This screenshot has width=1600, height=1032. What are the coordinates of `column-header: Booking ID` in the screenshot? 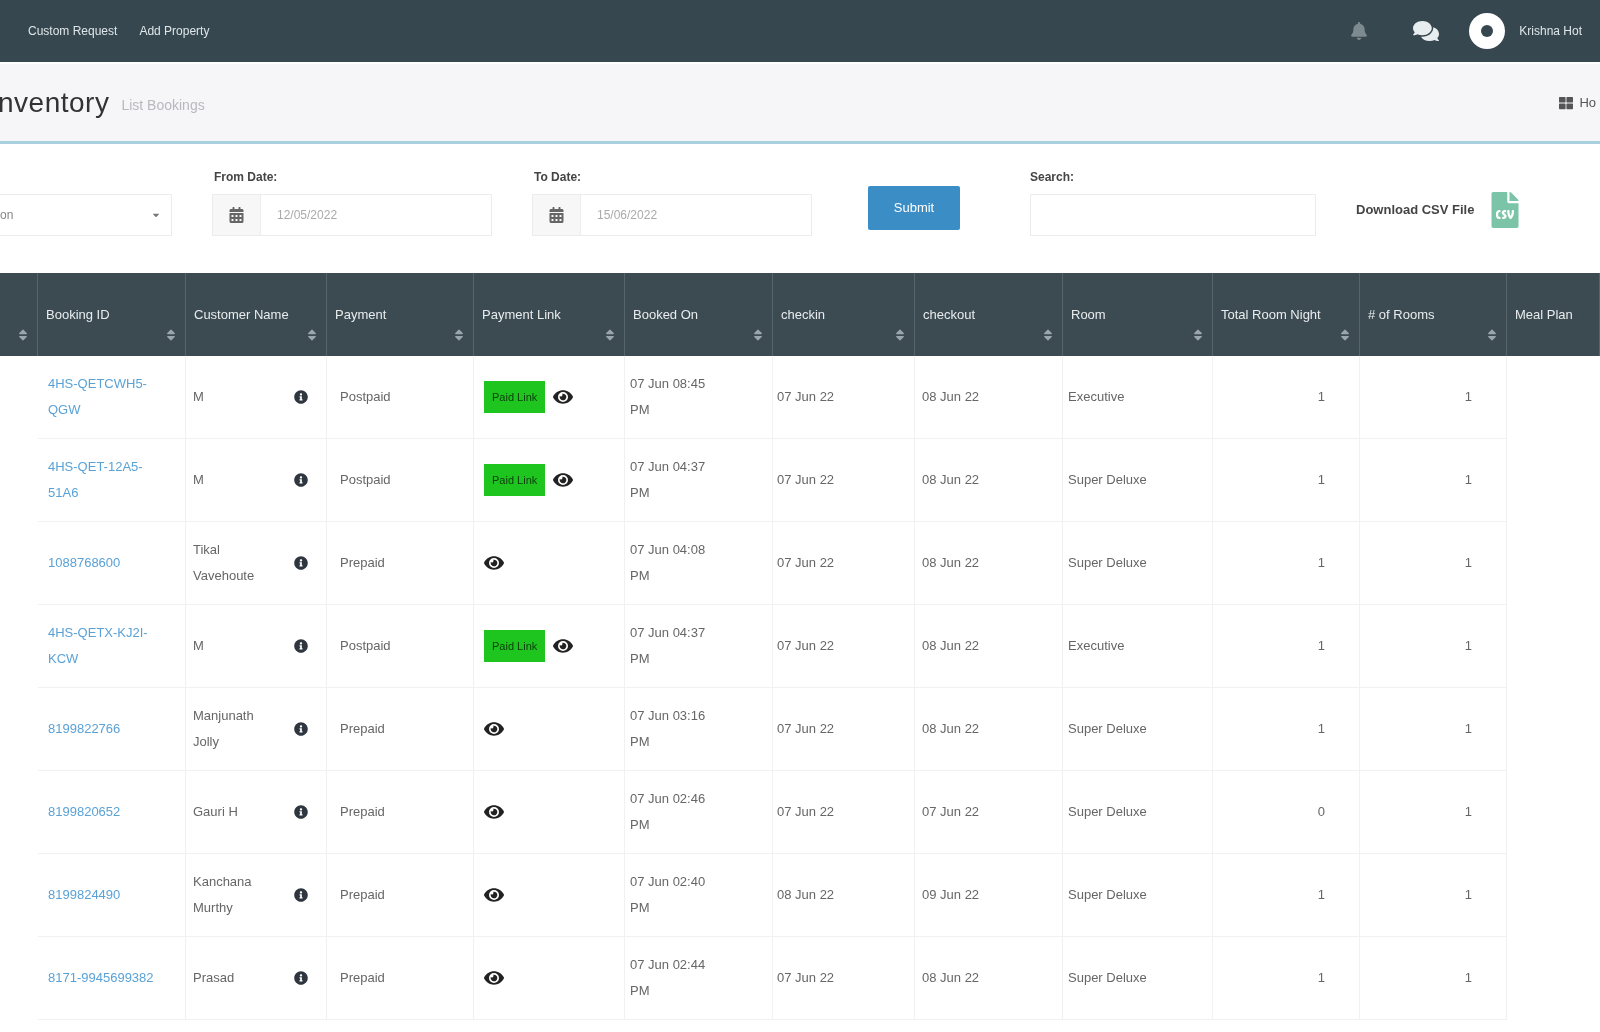 It's located at (78, 314).